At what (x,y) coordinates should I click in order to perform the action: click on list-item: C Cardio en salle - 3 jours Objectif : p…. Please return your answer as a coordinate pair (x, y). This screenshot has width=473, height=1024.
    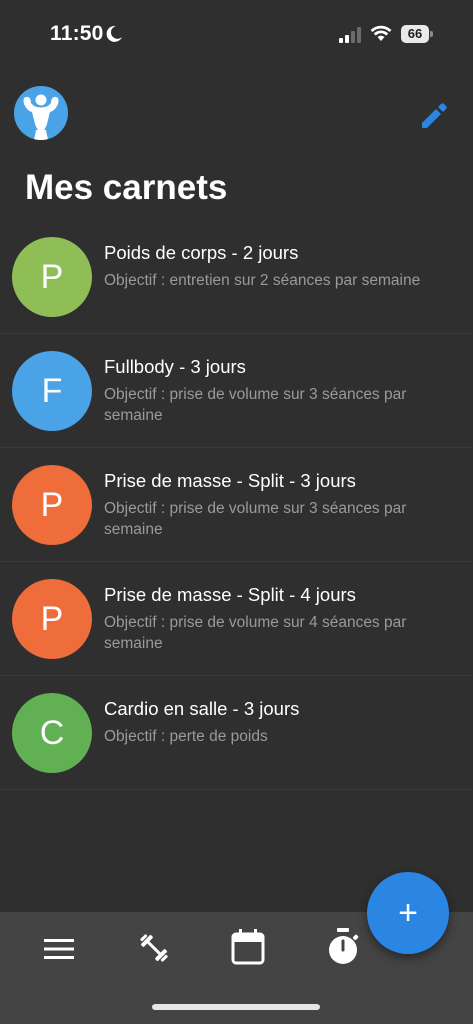
    Looking at the image, I should click on (236, 733).